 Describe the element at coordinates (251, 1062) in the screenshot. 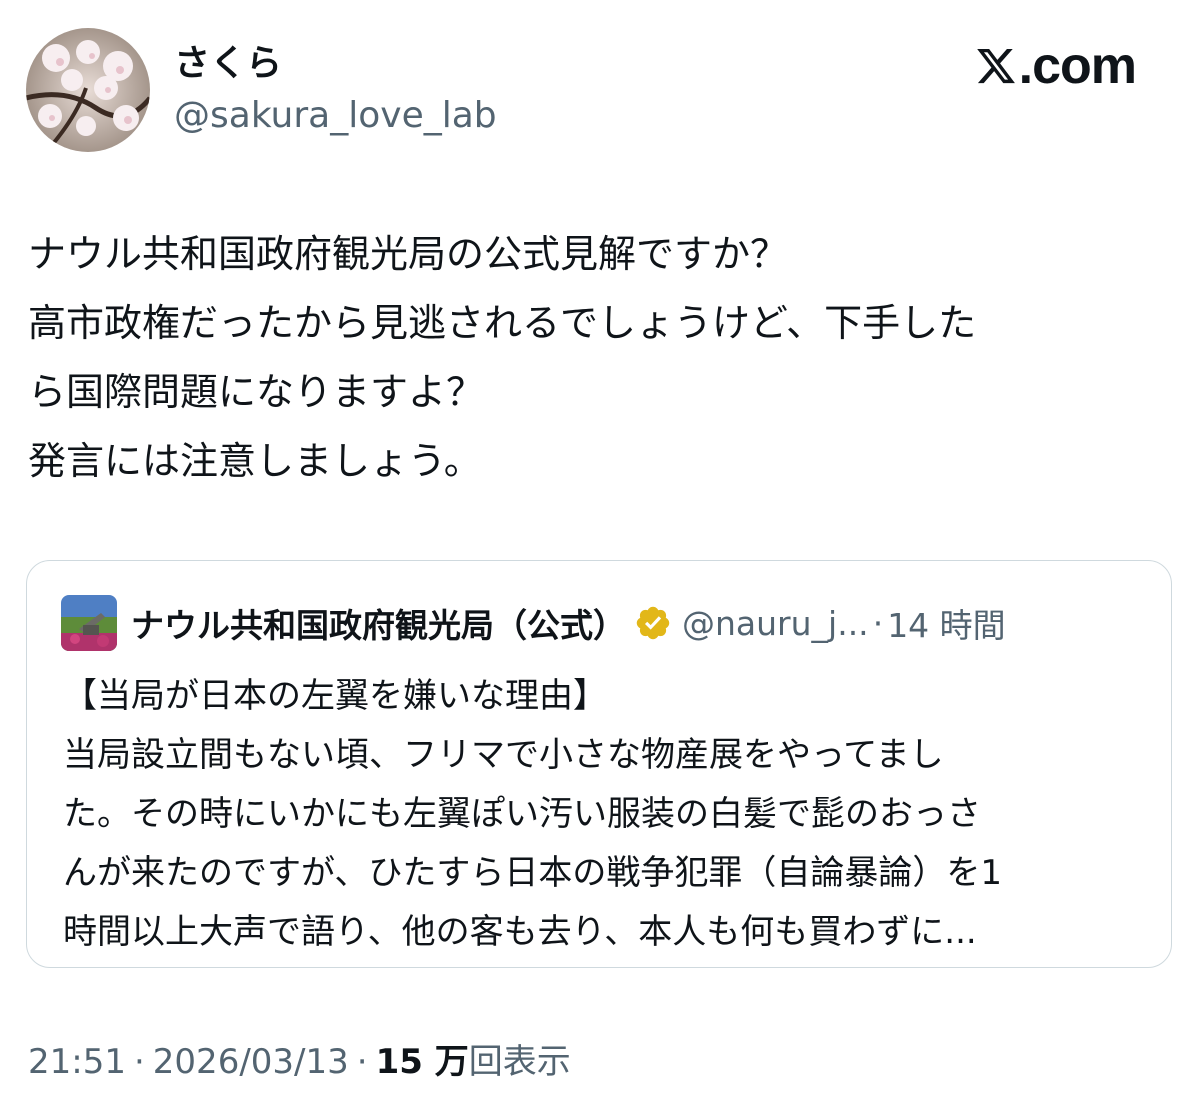

I see `tweet-date: 2026/03/13` at that location.